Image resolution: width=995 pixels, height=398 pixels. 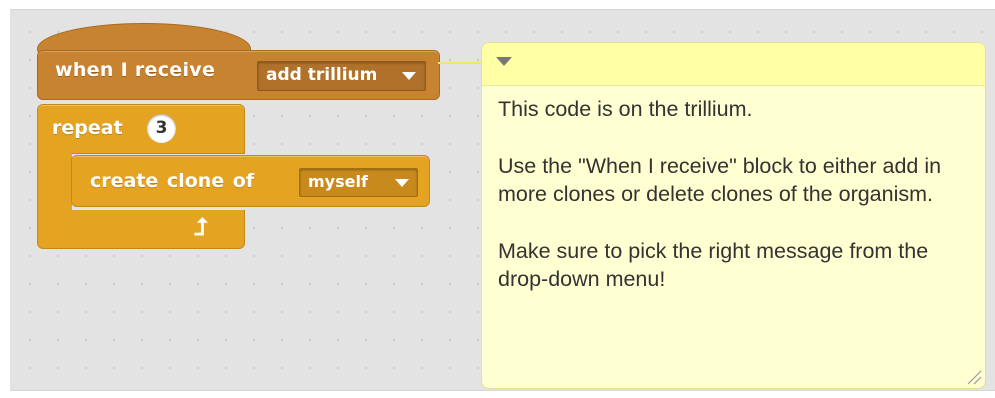 I want to click on loop-arrow-icon: ⮥, so click(x=201, y=227).